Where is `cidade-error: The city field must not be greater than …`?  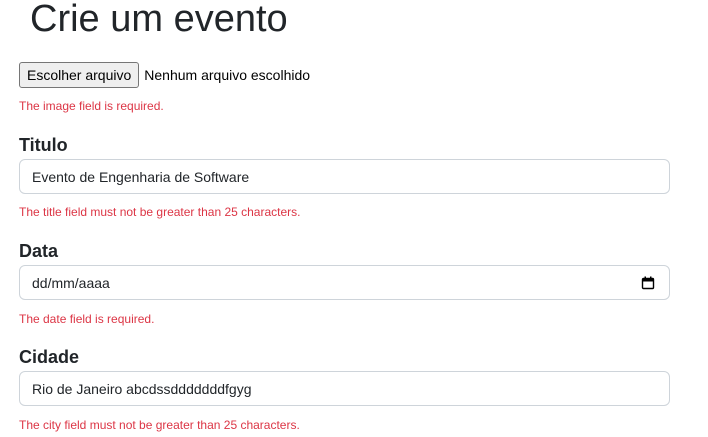
cidade-error: The city field must not be greater than … is located at coordinates (159, 425).